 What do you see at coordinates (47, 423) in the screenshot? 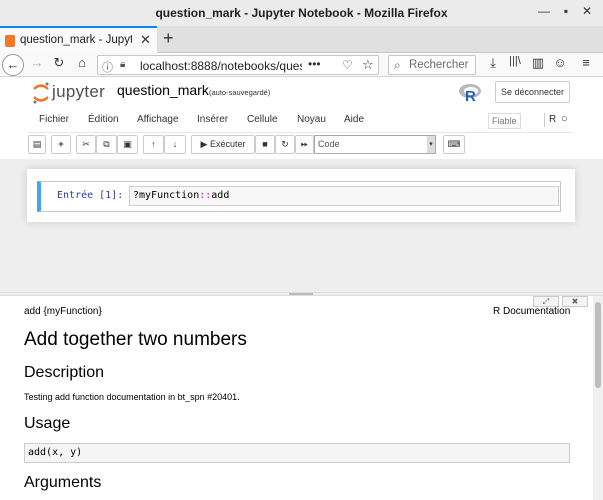
I see `usage-heading: Usage` at bounding box center [47, 423].